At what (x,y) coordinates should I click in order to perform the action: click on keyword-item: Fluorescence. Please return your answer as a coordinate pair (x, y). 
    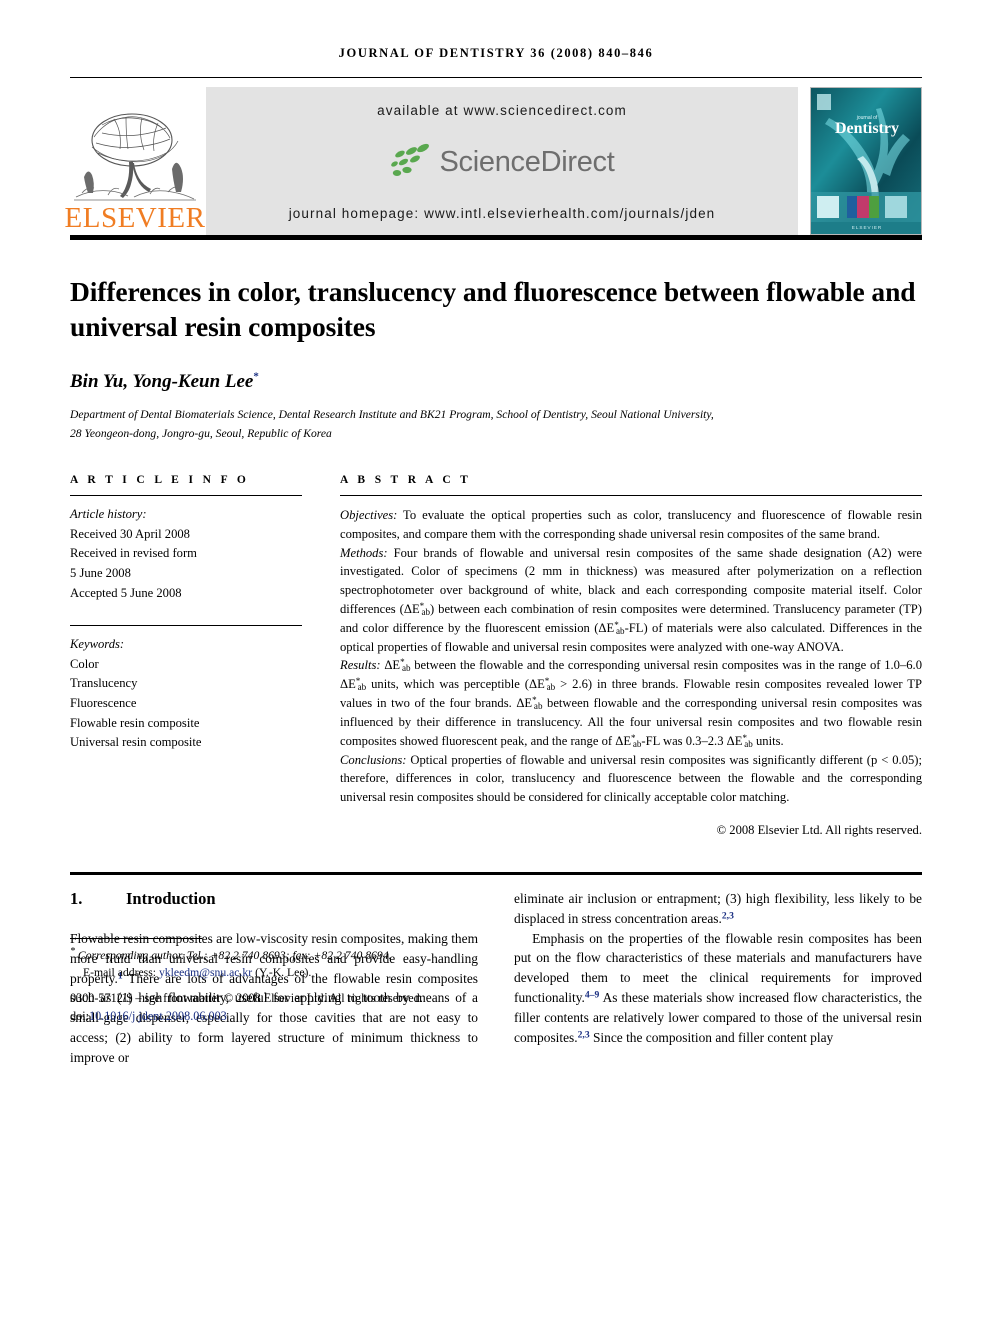
    Looking at the image, I should click on (103, 703).